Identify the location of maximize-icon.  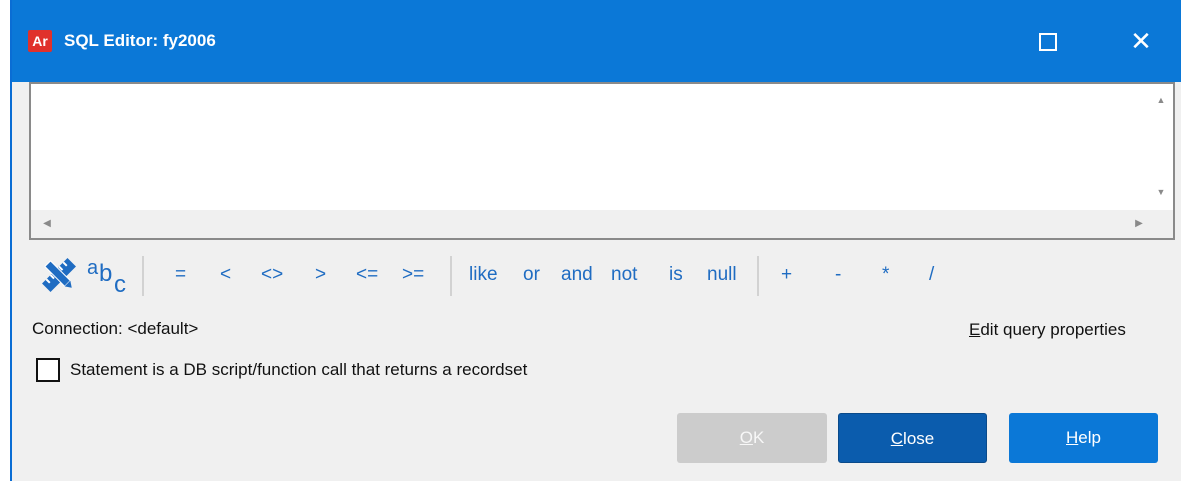
(1048, 42).